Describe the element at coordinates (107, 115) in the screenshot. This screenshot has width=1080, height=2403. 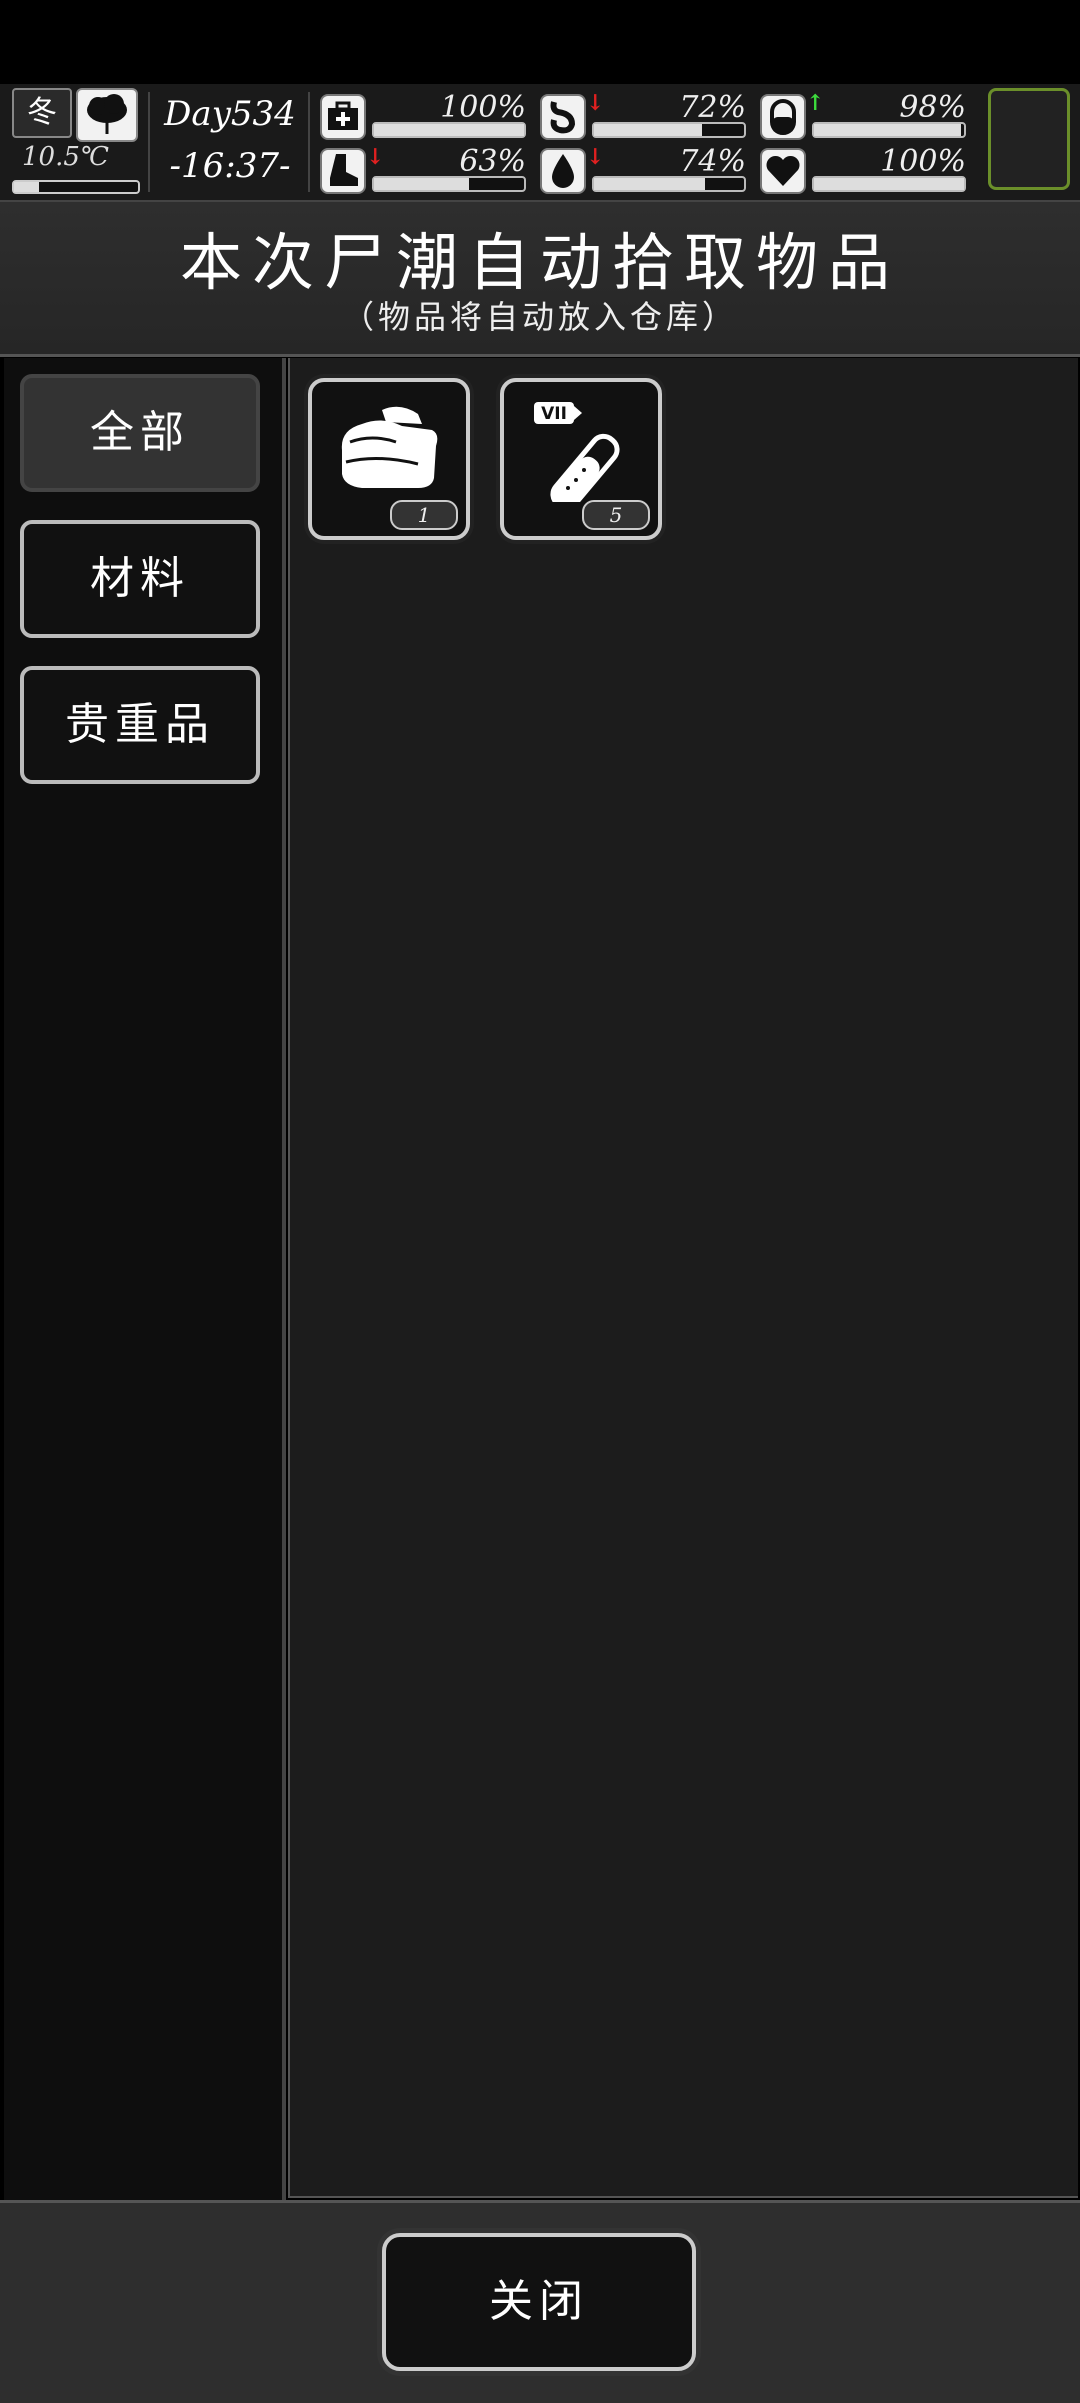
I see `cloud-icon` at that location.